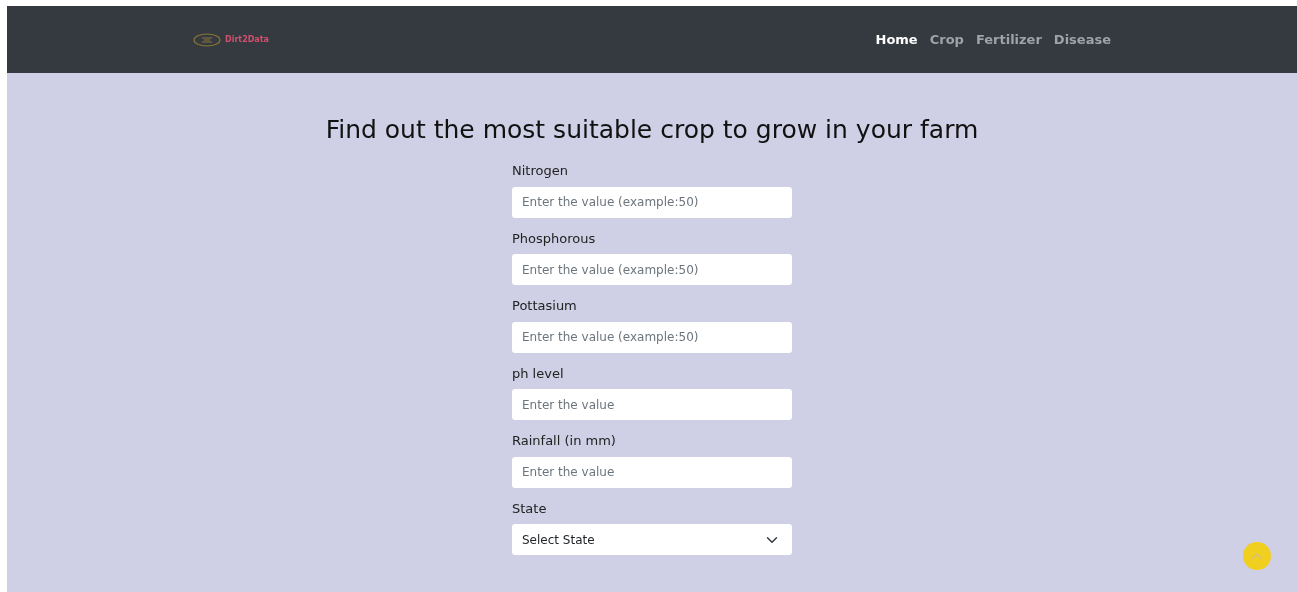  What do you see at coordinates (1082, 39) in the screenshot?
I see `nav-link: Disease` at bounding box center [1082, 39].